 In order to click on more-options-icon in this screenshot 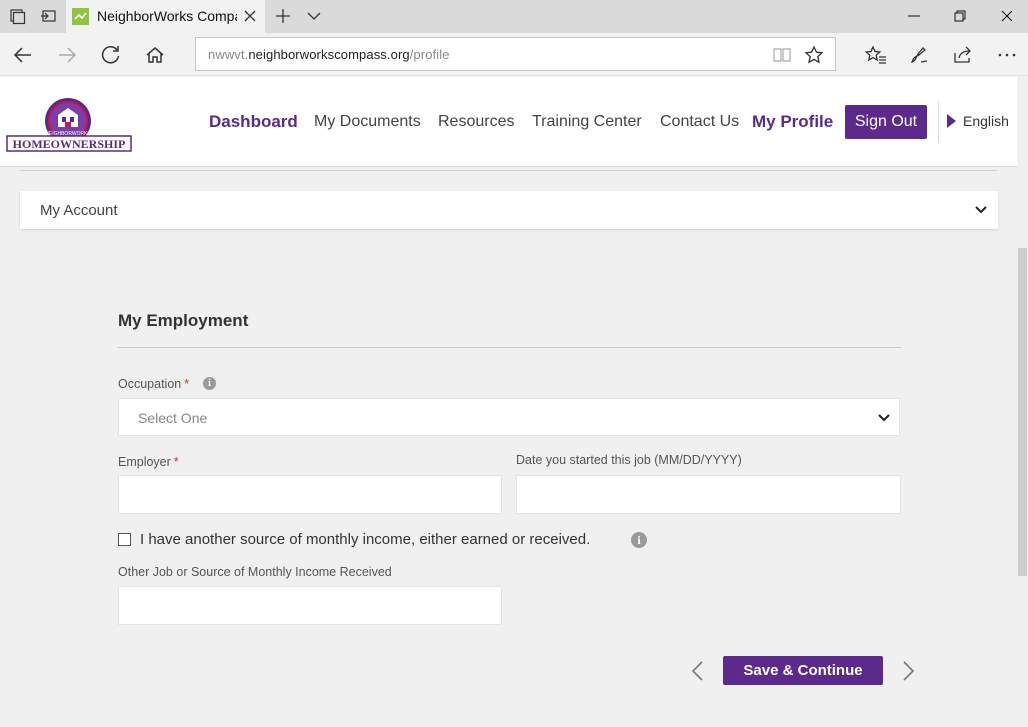, I will do `click(1007, 55)`.